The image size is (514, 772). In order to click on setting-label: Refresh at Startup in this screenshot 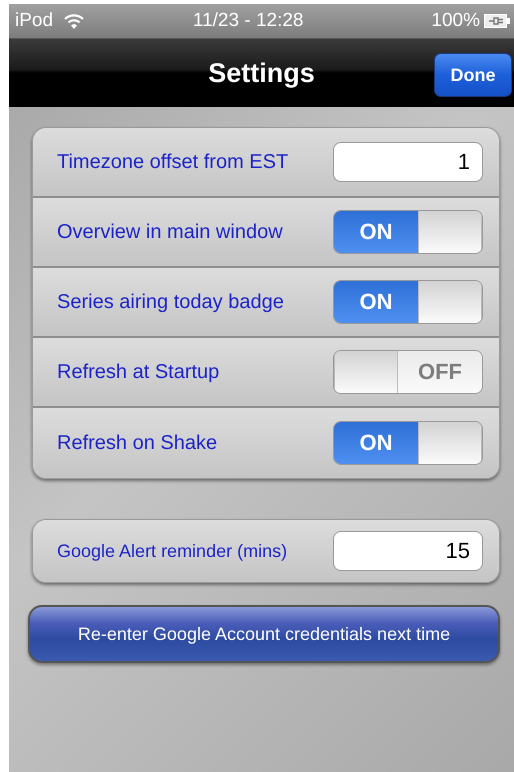, I will do `click(138, 372)`.